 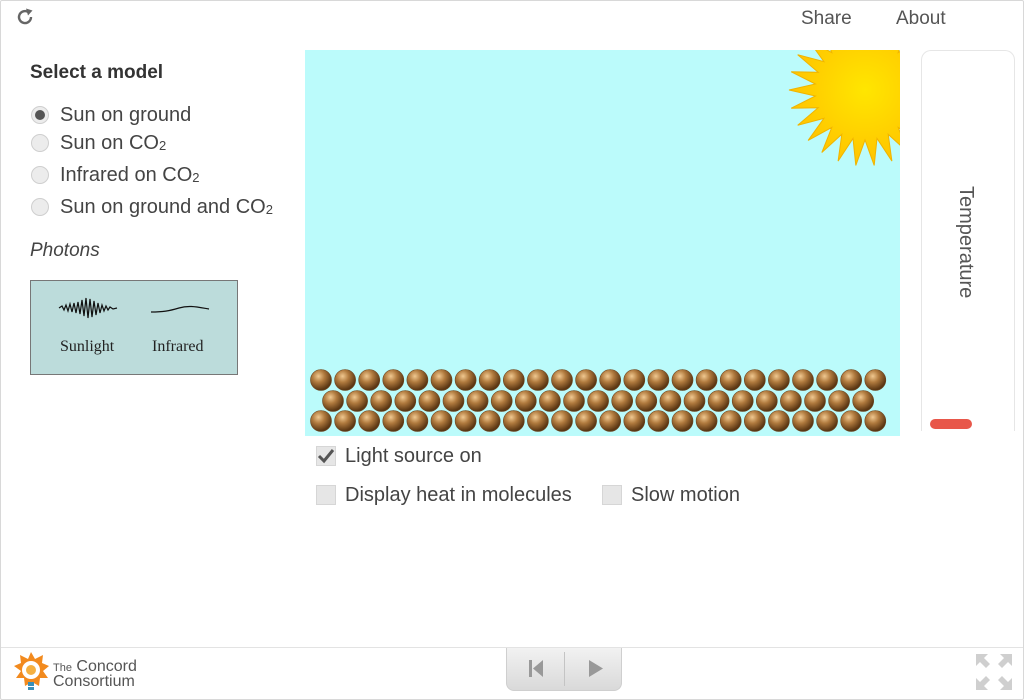 I want to click on reset-button, so click(x=535, y=669).